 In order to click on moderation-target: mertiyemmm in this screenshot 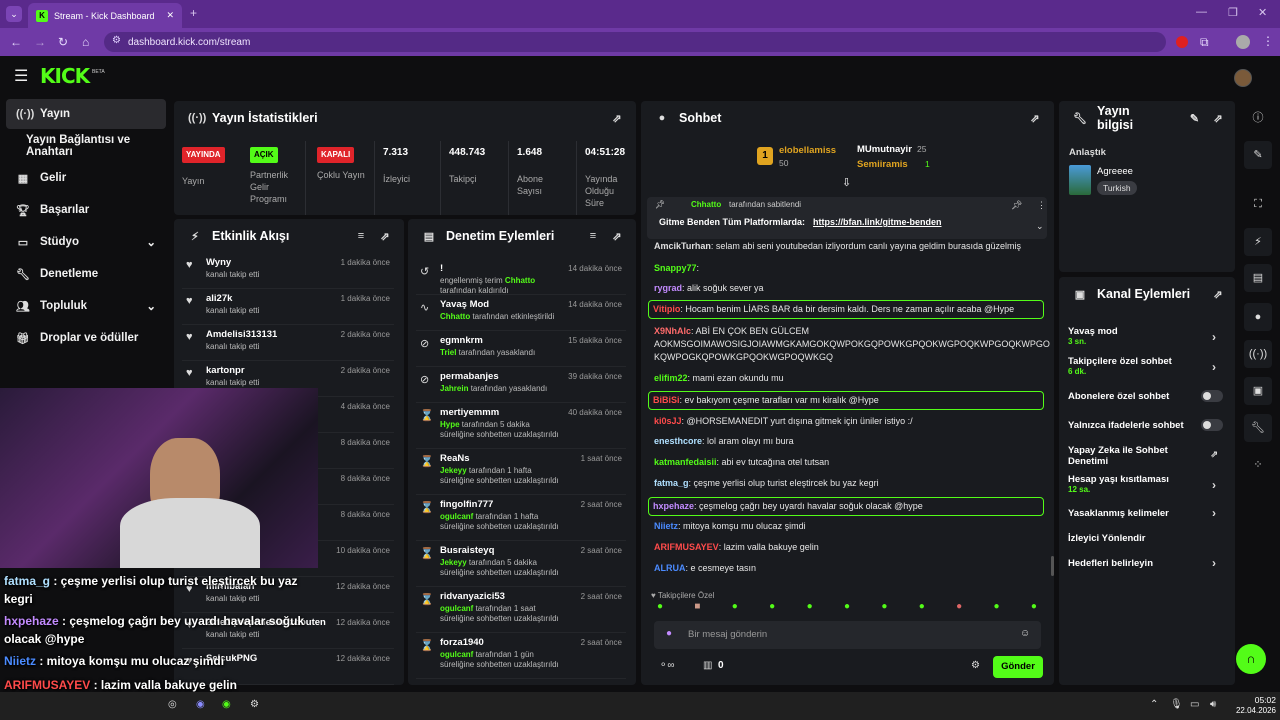, I will do `click(469, 412)`.